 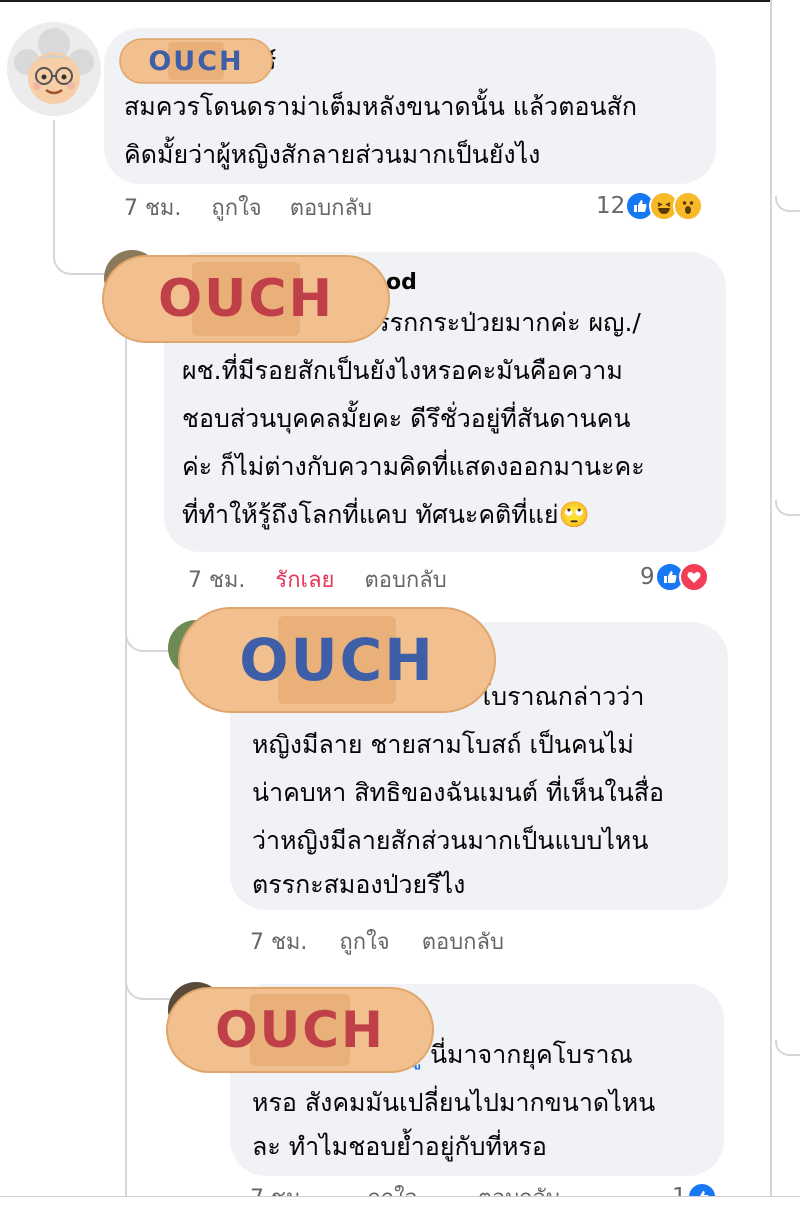 I want to click on comment-actions: 7 ชม. รักเลย ตอบกลับ, so click(x=317, y=579).